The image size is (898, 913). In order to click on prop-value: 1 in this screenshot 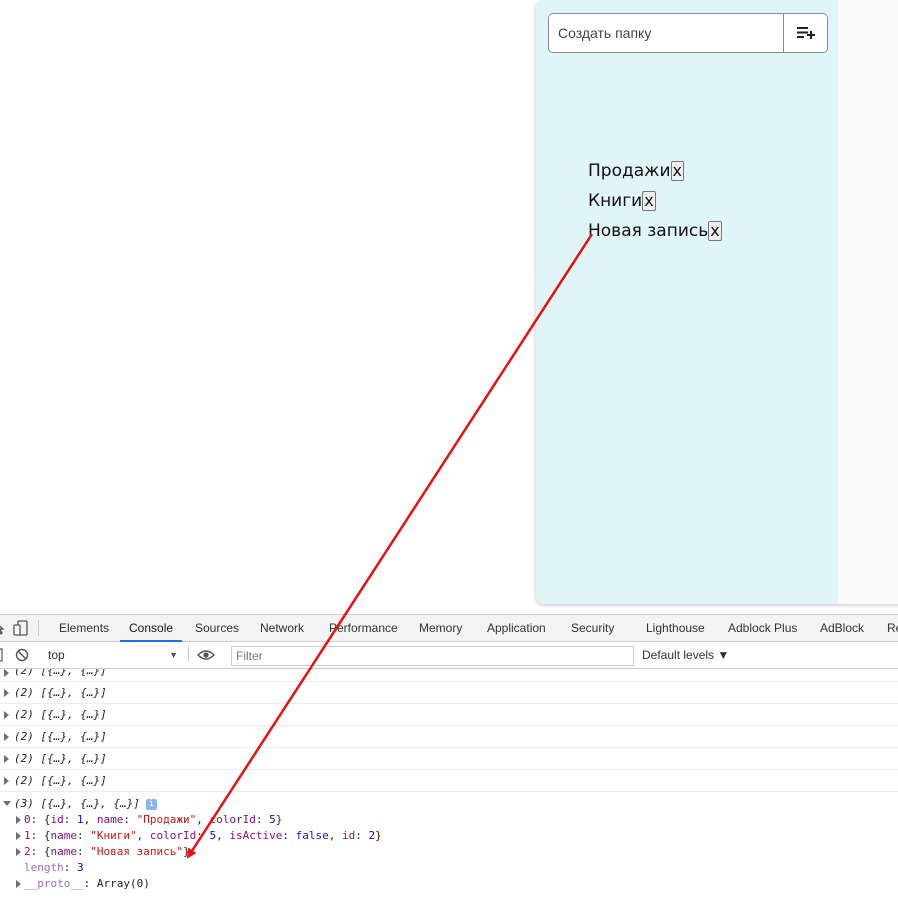, I will do `click(80, 819)`.